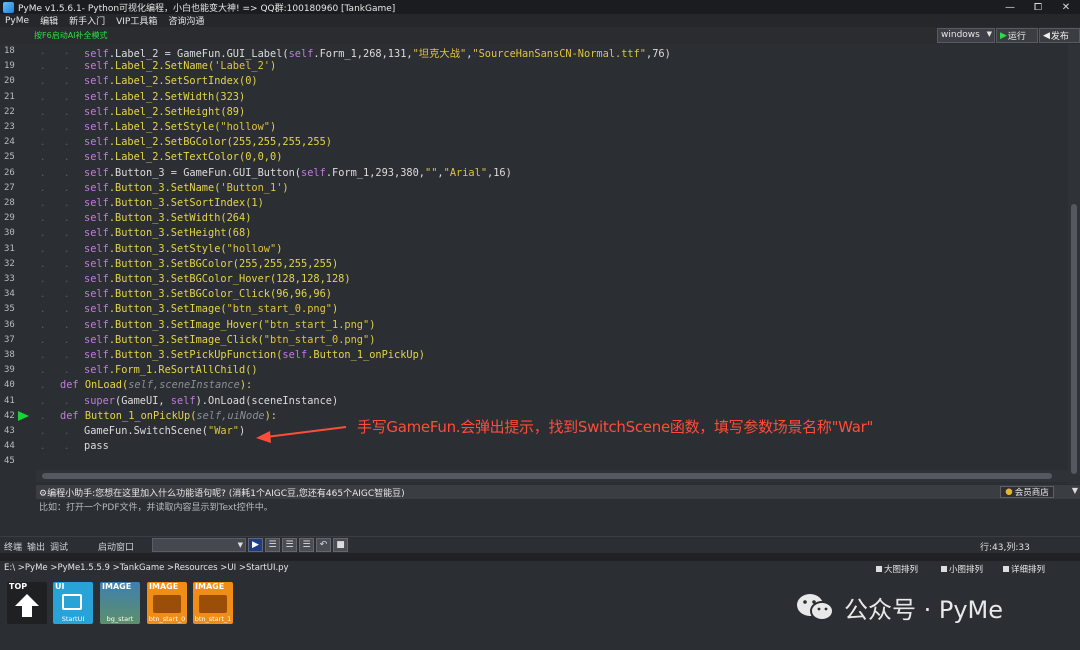 This screenshot has height=650, width=1080. What do you see at coordinates (164, 586) in the screenshot?
I see `tile-type: IMAGE` at bounding box center [164, 586].